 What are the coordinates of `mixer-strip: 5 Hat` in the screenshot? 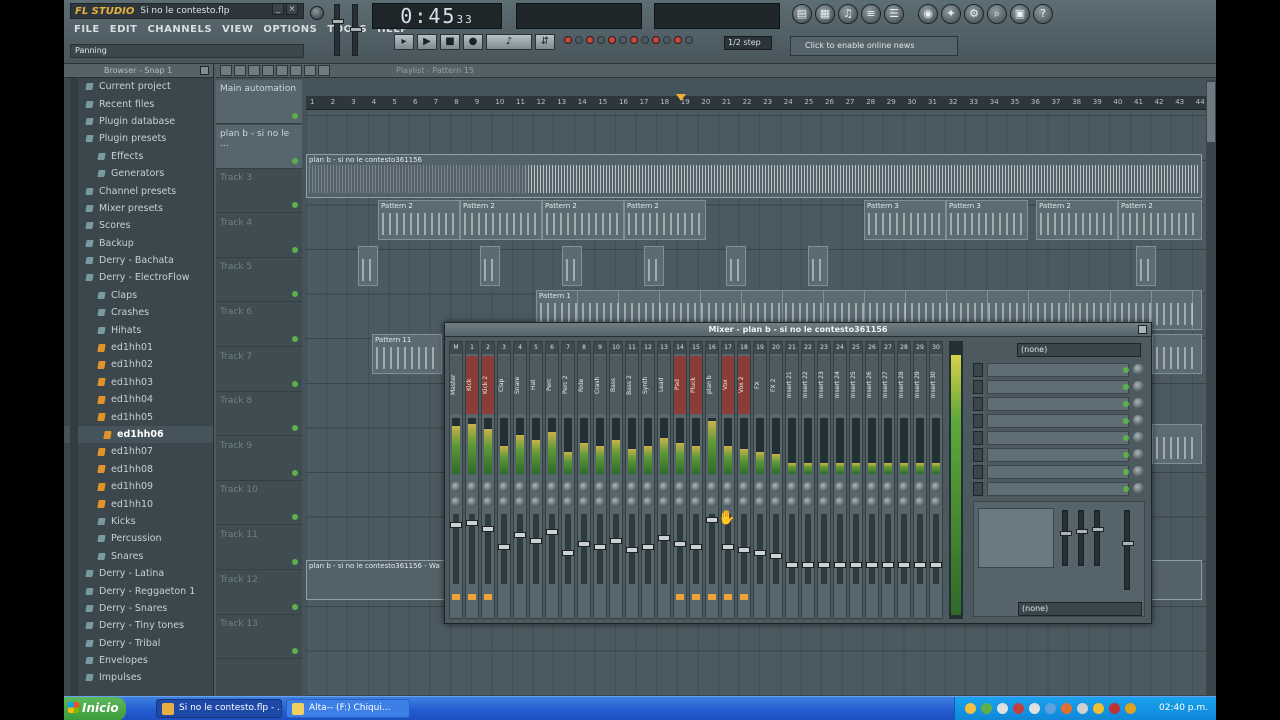 It's located at (536, 480).